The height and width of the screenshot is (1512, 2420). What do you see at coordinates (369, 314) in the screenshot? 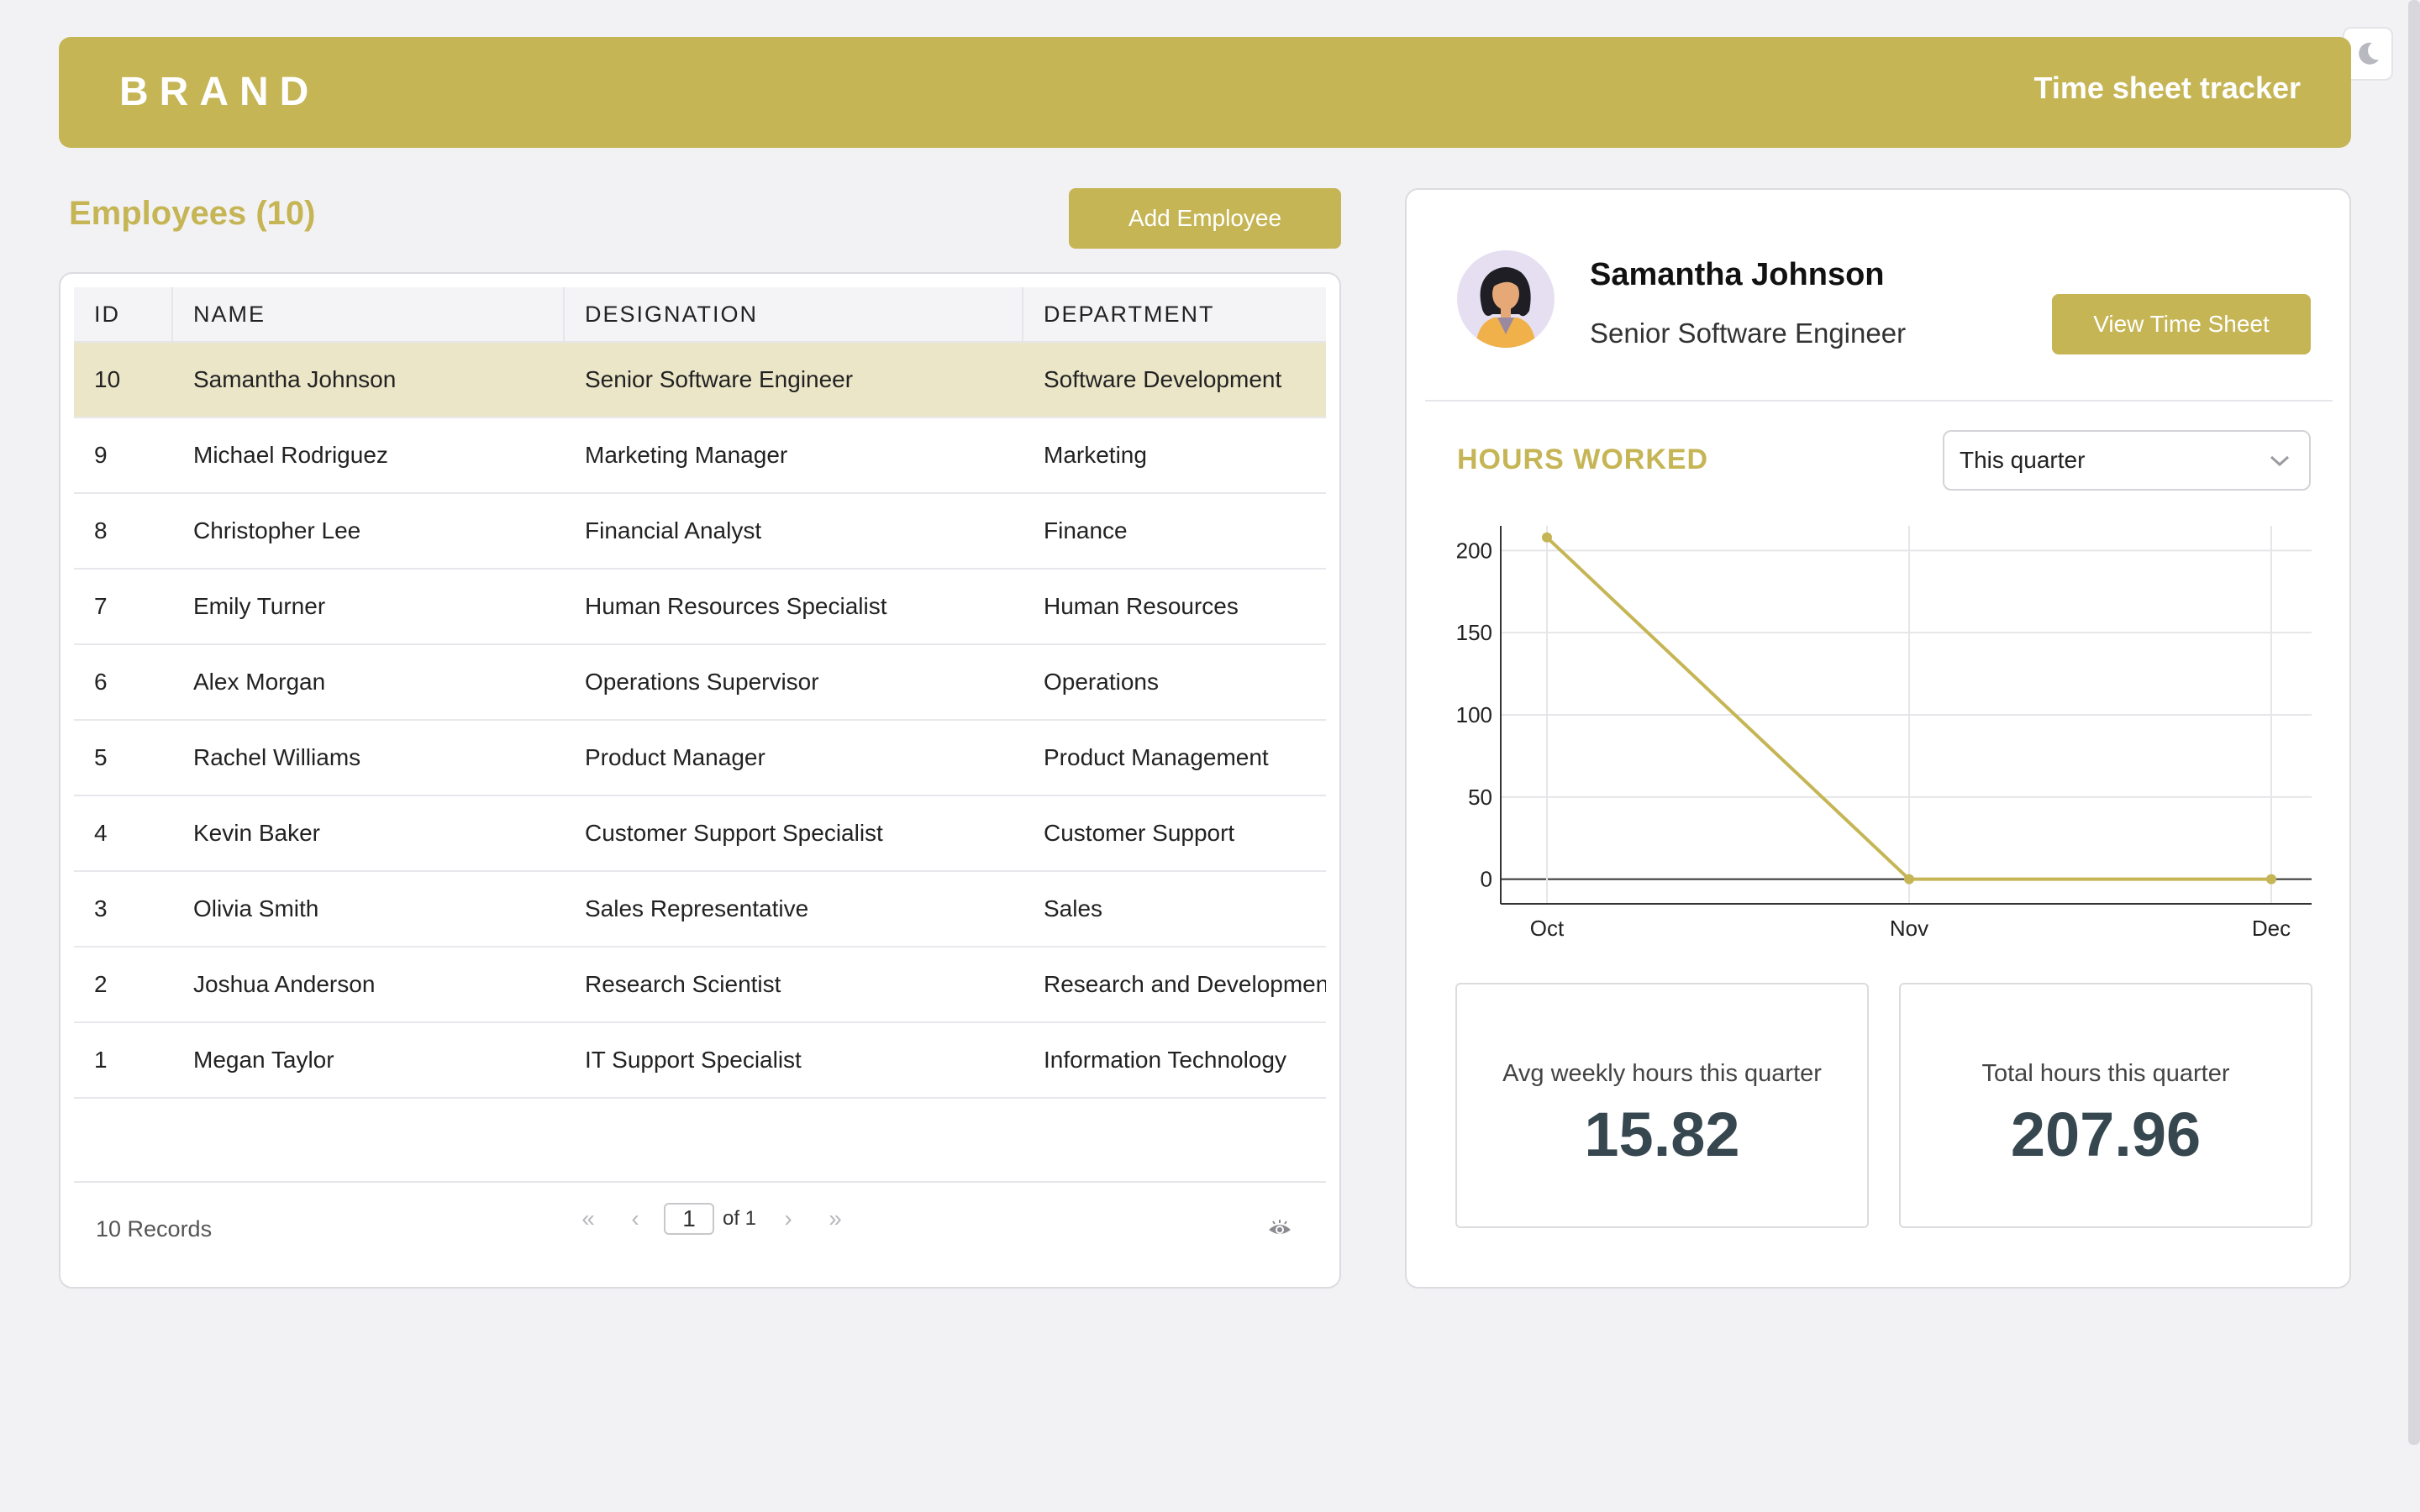
I see `column-header-name: NAME` at bounding box center [369, 314].